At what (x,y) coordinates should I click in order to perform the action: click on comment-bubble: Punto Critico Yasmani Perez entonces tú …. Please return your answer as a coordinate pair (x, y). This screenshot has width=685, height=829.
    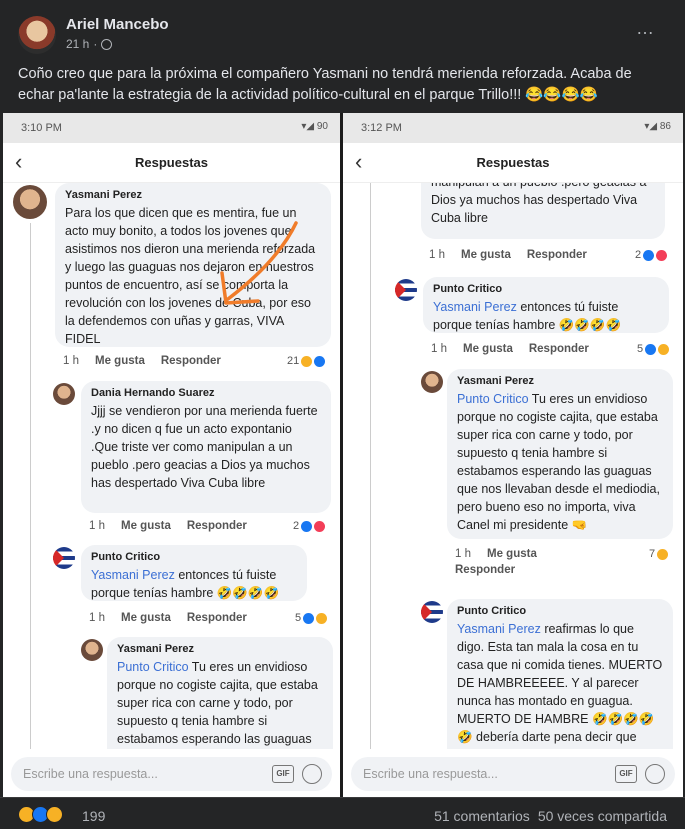
    Looking at the image, I should click on (546, 305).